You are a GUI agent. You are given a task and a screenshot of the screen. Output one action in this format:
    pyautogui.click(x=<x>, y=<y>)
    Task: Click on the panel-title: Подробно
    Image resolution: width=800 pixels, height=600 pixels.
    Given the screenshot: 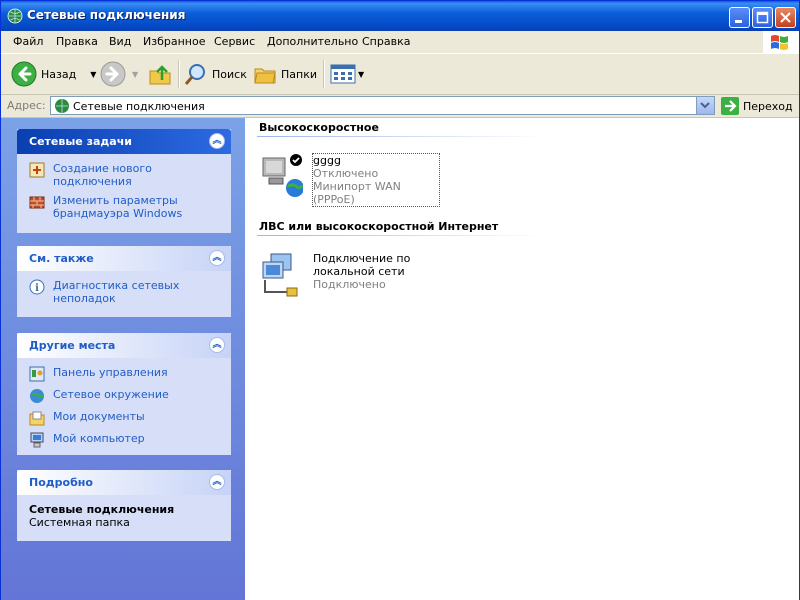 What is the action you would take?
    pyautogui.click(x=61, y=482)
    